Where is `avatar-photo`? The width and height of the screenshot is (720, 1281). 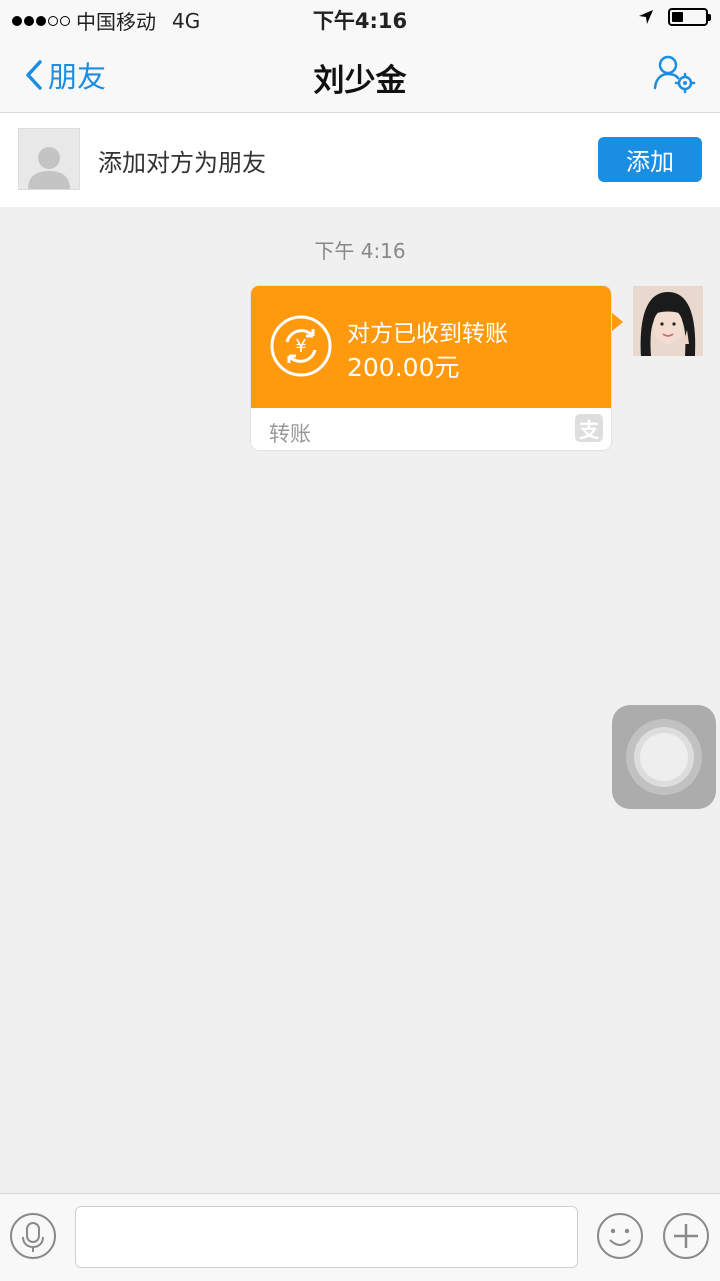
avatar-photo is located at coordinates (668, 321).